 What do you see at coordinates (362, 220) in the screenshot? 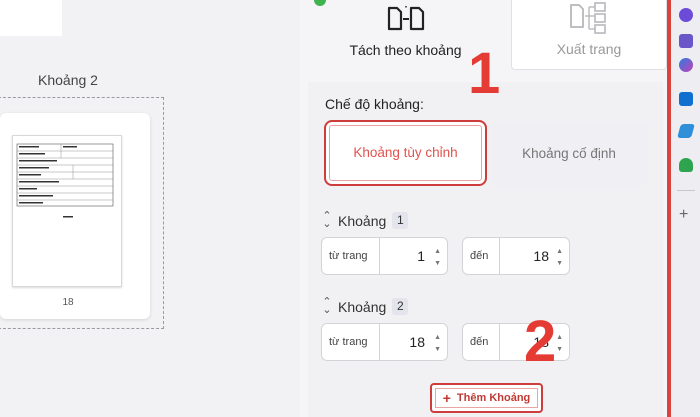
I see `range-1-title: Khoảng` at bounding box center [362, 220].